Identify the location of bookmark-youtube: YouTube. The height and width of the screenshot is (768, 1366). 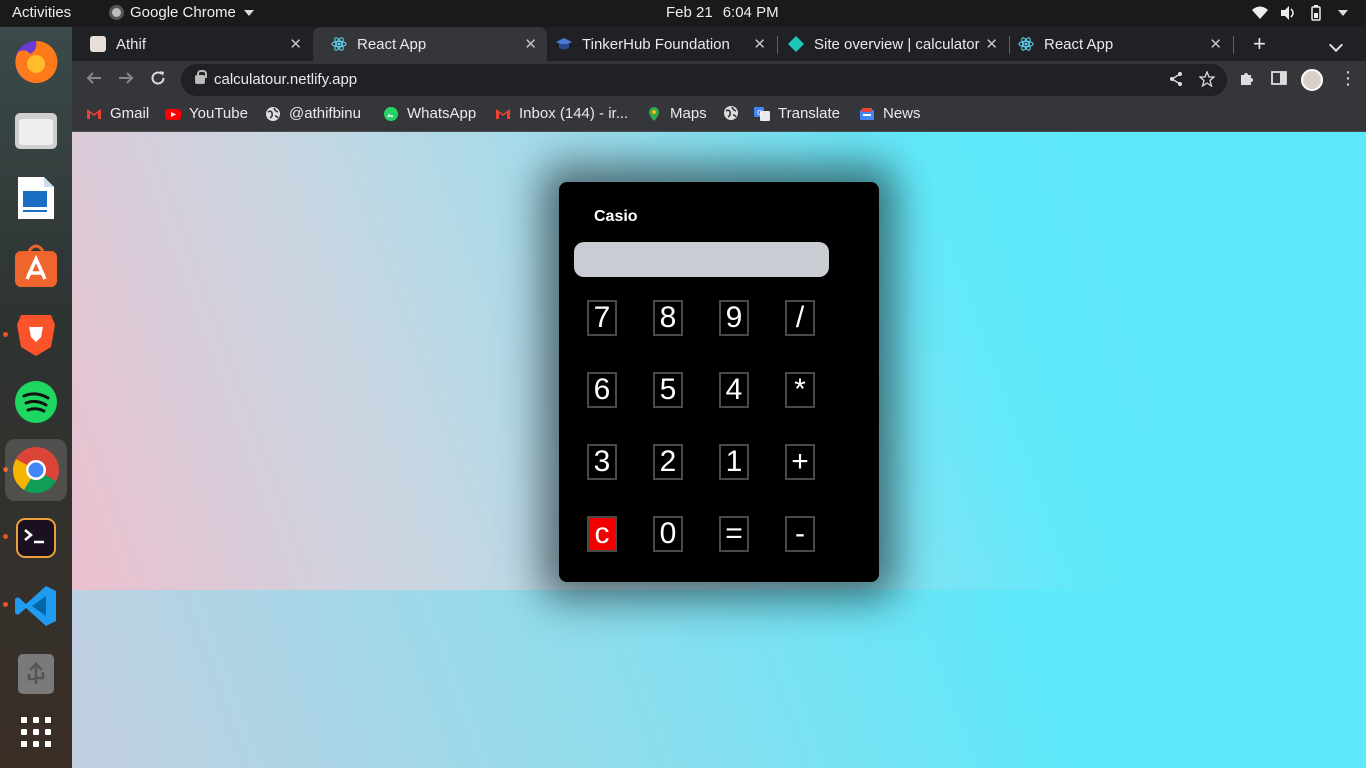
(206, 113).